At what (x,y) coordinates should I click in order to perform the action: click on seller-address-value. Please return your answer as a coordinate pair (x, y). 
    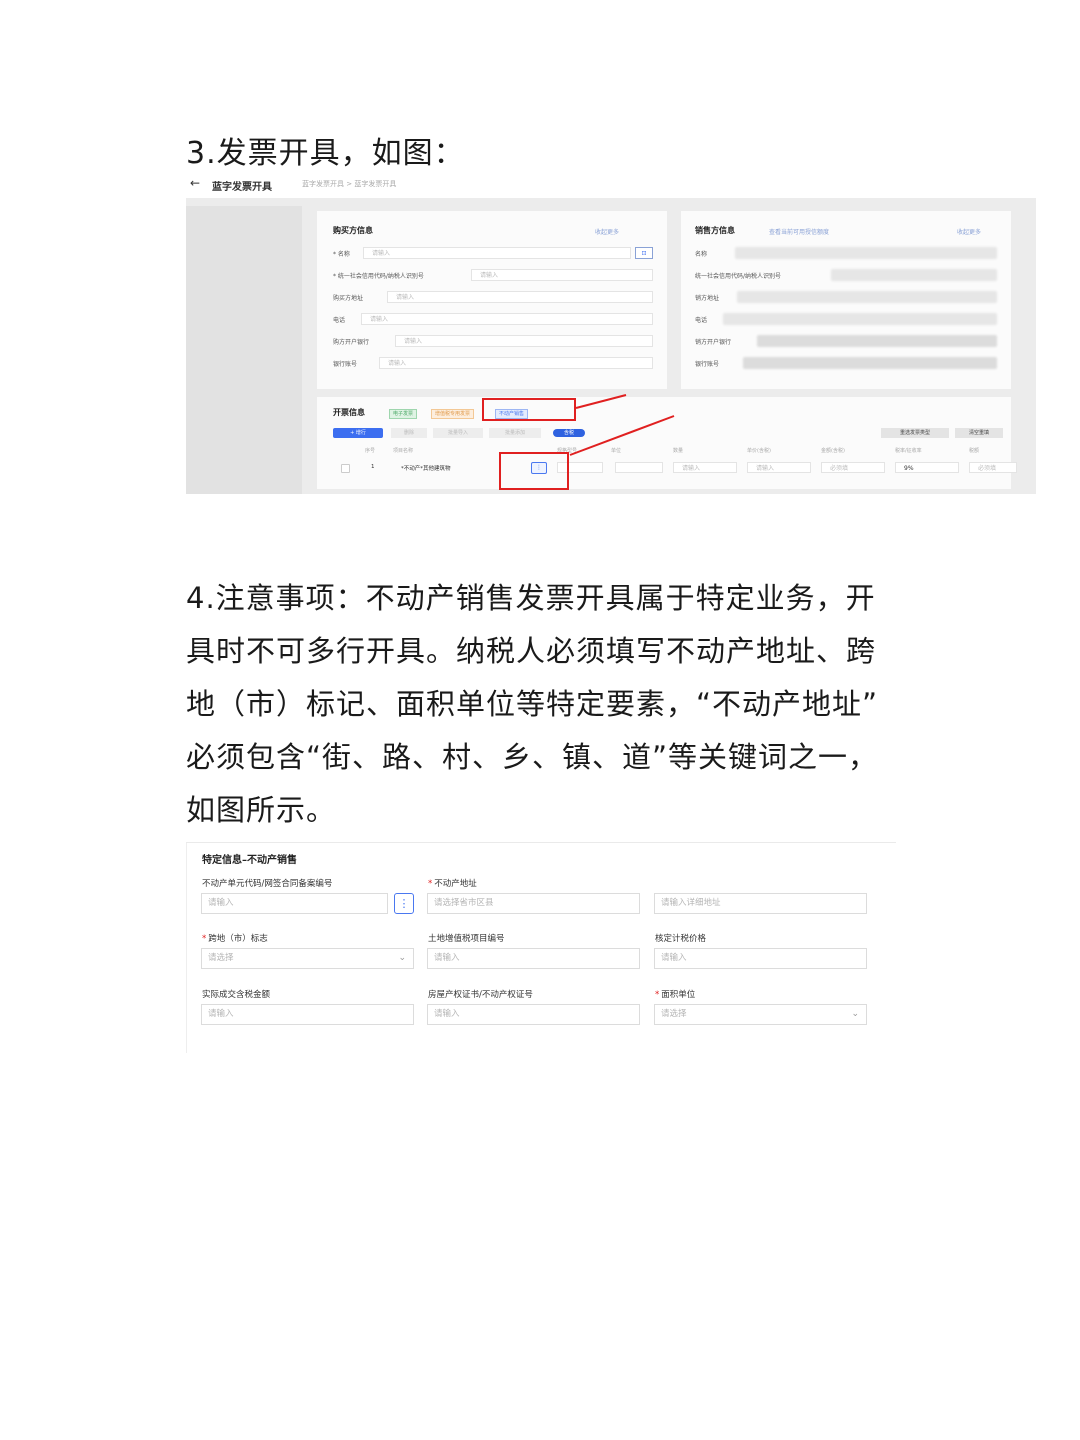
    Looking at the image, I should click on (867, 297).